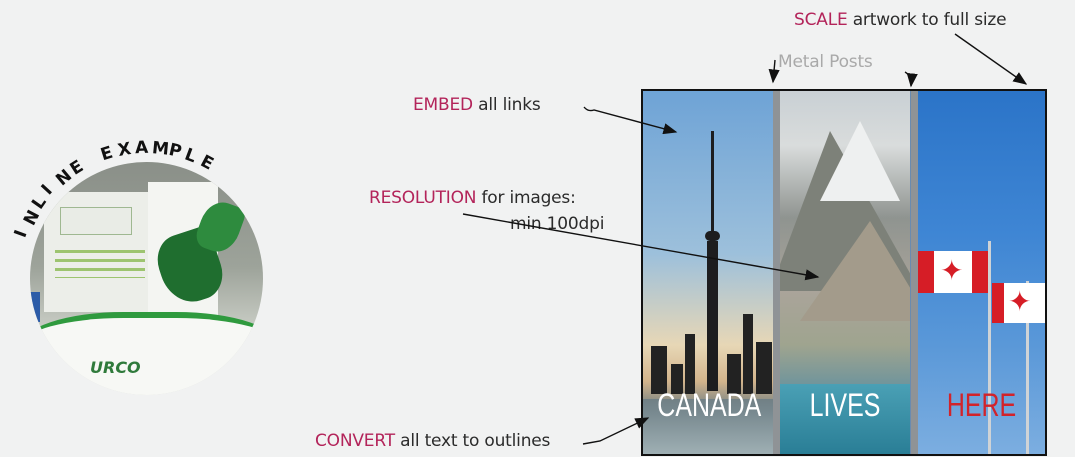 The height and width of the screenshot is (457, 1075). I want to click on embed-arrow, so click(630, 120).